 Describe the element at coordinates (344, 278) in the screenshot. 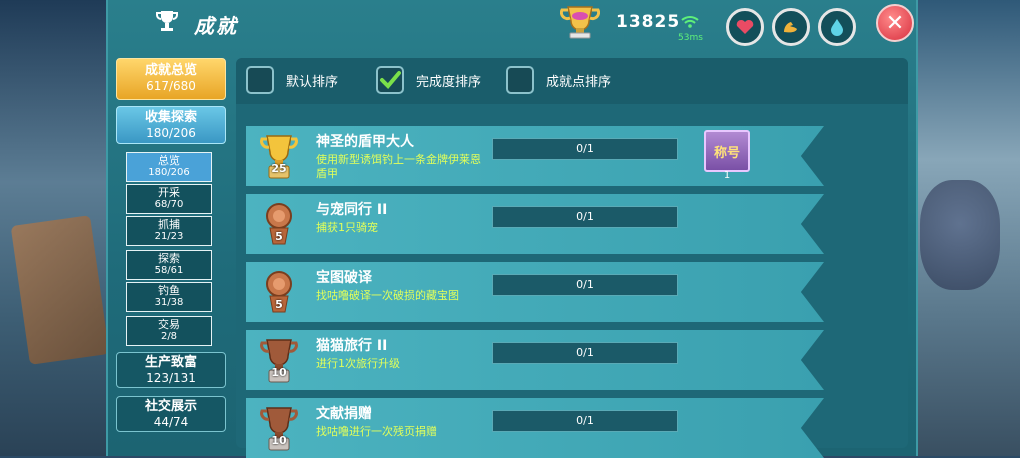

I see `achievement-name: 宝图破译` at that location.